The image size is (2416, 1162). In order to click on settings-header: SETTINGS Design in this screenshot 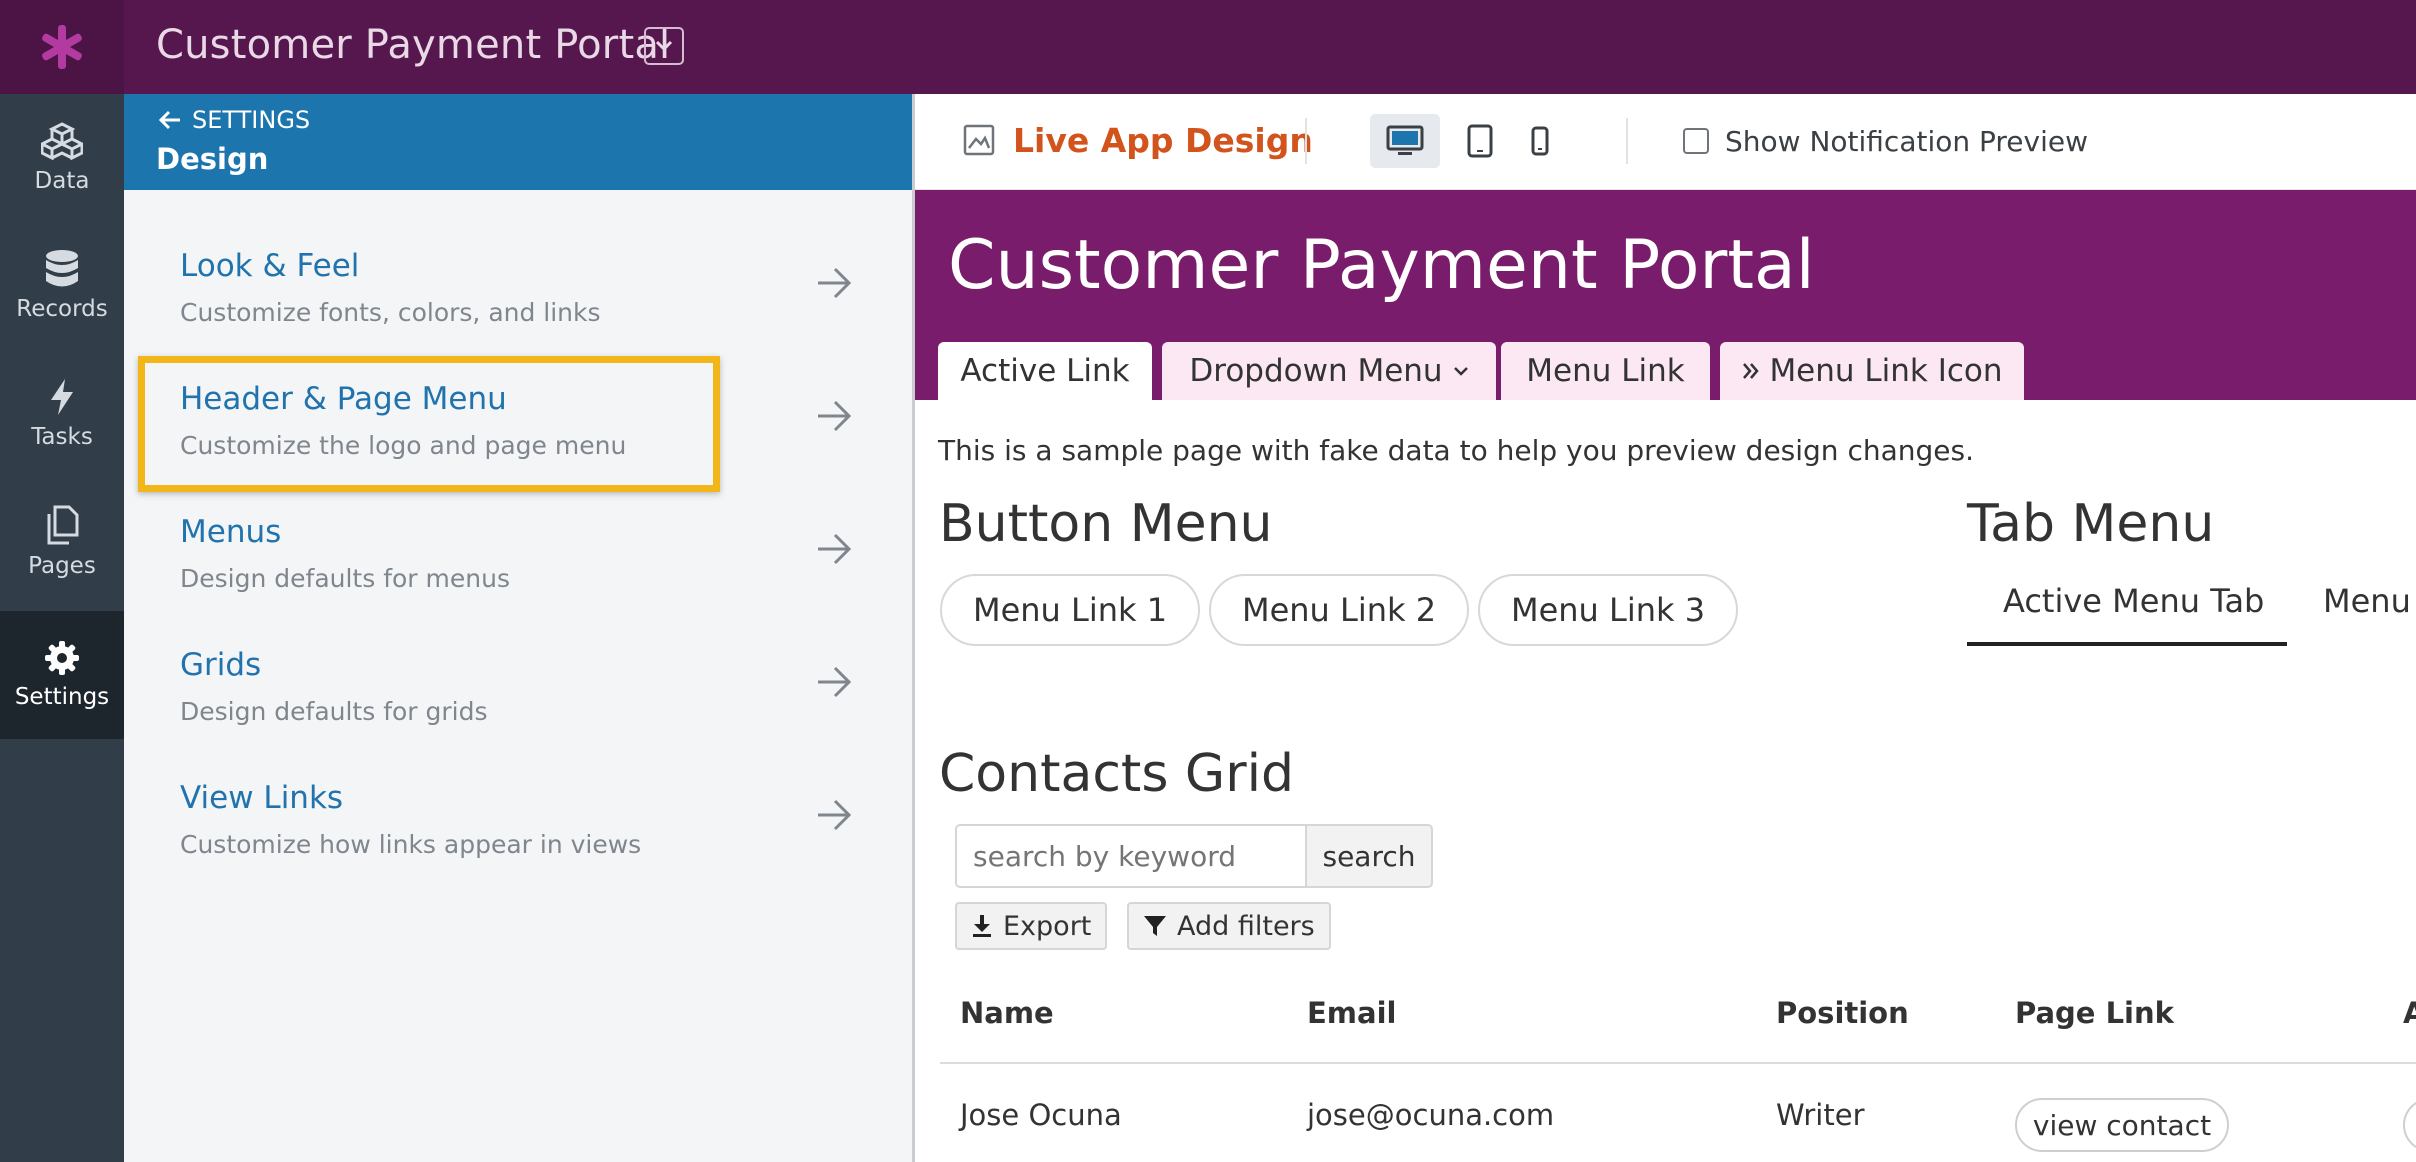, I will do `click(518, 142)`.